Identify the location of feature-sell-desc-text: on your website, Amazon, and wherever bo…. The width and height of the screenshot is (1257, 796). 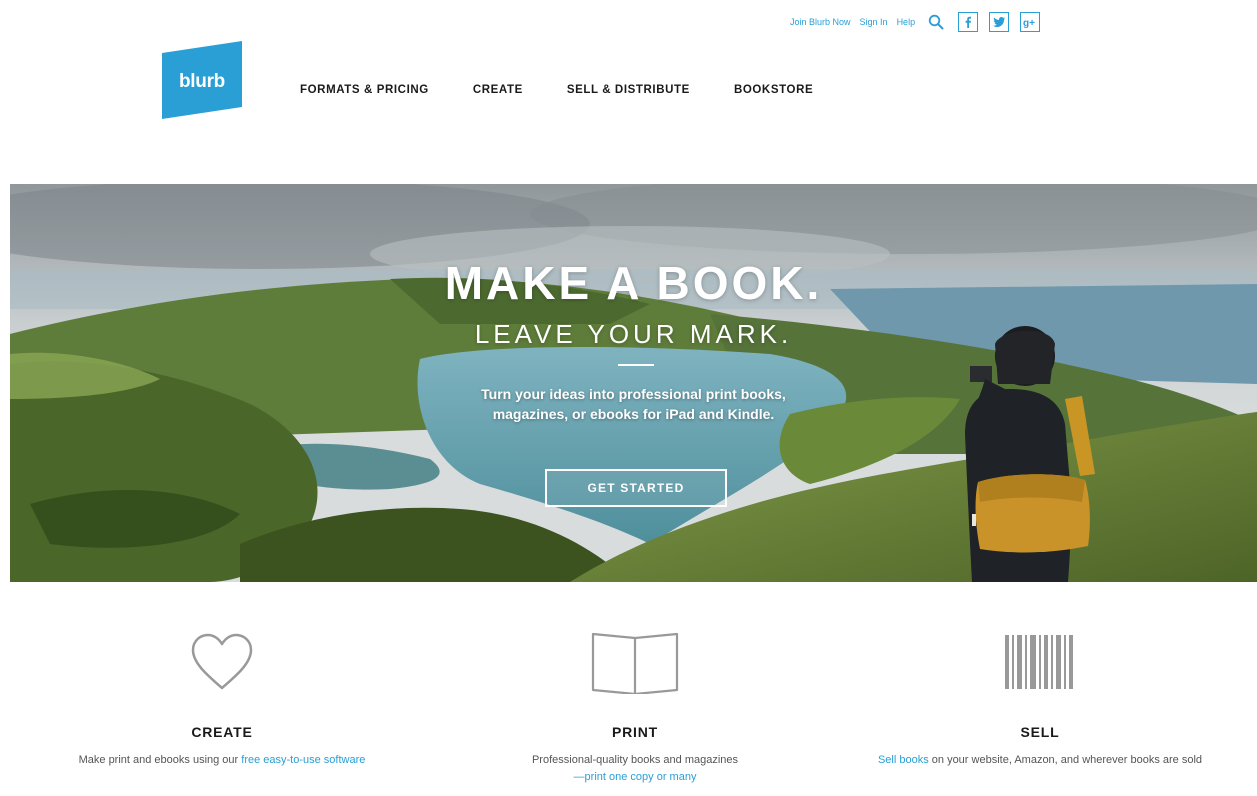
(1065, 760).